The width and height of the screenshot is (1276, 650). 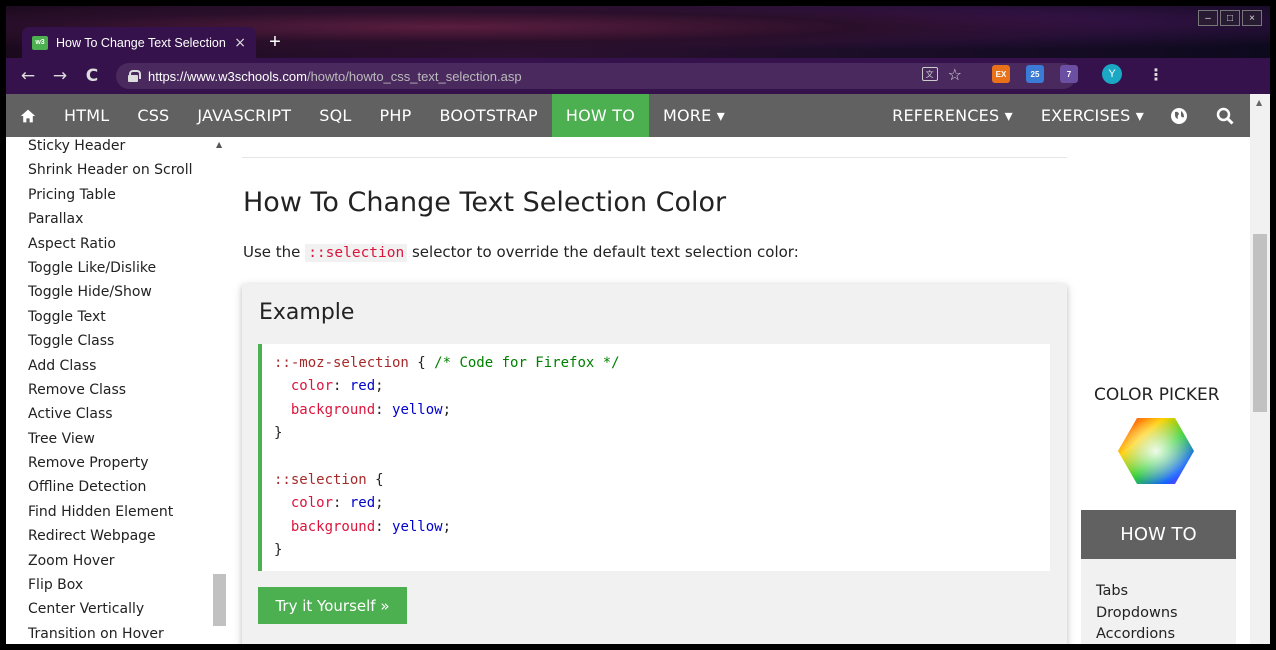 What do you see at coordinates (1225, 115) in the screenshot?
I see `search-icon` at bounding box center [1225, 115].